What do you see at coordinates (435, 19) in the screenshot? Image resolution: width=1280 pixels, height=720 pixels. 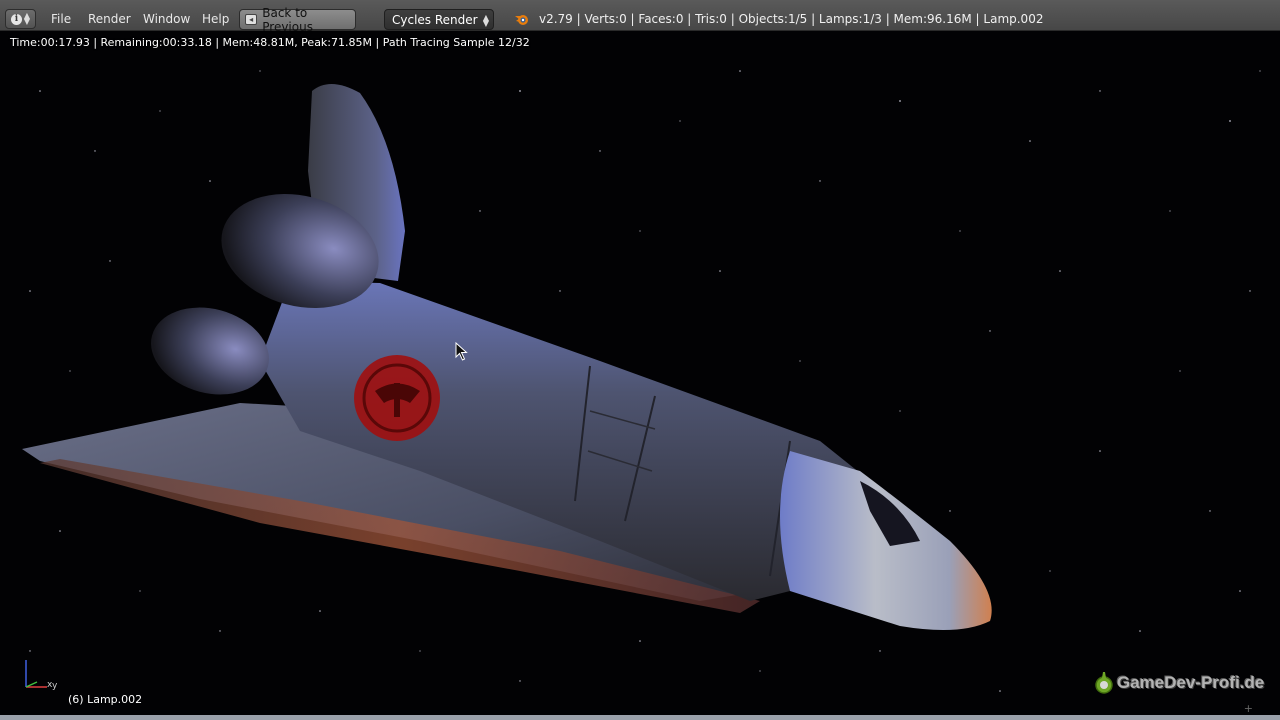 I see `render-engine-label: Cycles Render` at bounding box center [435, 19].